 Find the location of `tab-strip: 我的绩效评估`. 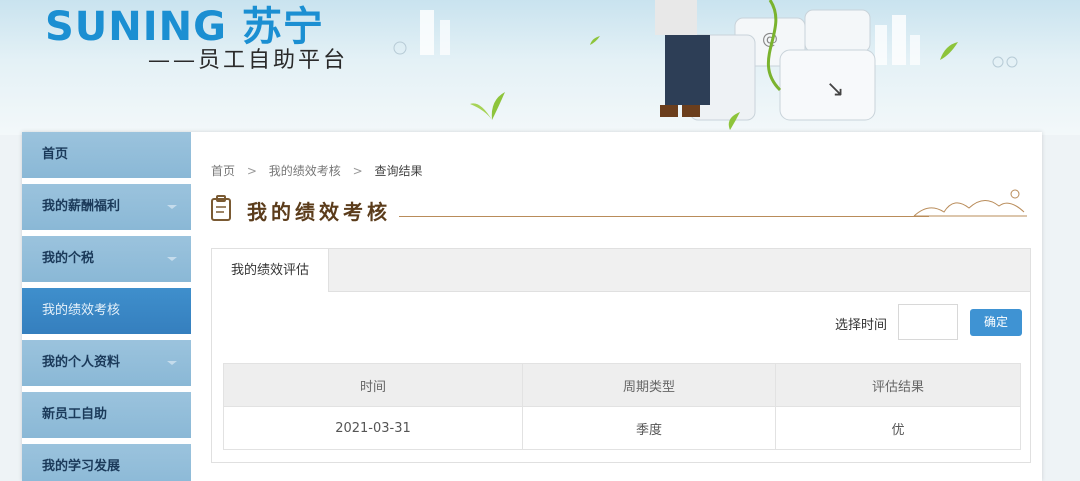

tab-strip: 我的绩效评估 is located at coordinates (621, 270).